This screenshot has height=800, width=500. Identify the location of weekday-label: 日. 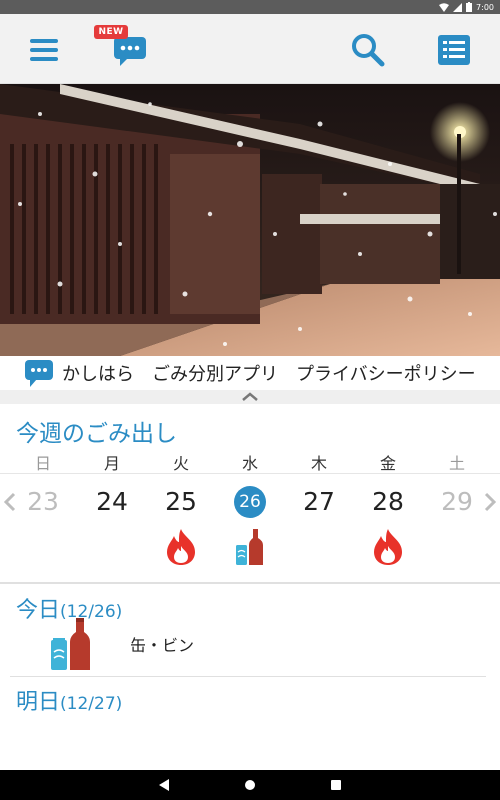
(42, 463).